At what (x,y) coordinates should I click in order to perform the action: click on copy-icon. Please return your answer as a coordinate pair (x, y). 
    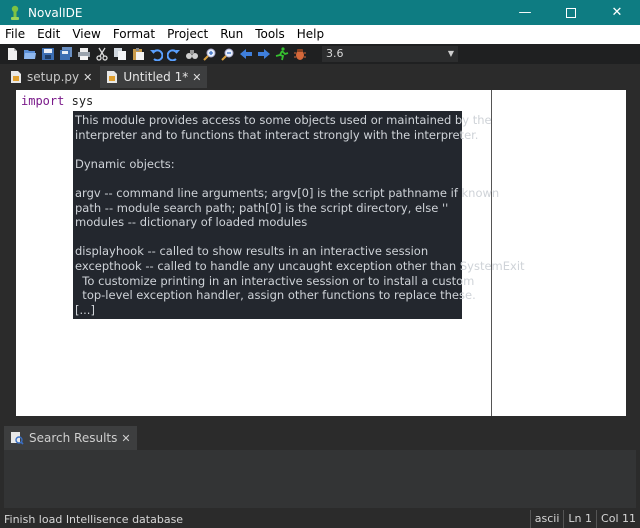
    Looking at the image, I should click on (120, 54).